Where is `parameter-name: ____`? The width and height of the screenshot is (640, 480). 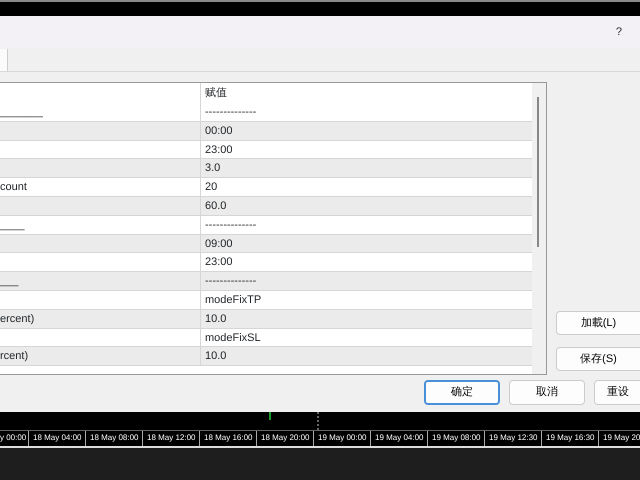 parameter-name: ____ is located at coordinates (12, 224).